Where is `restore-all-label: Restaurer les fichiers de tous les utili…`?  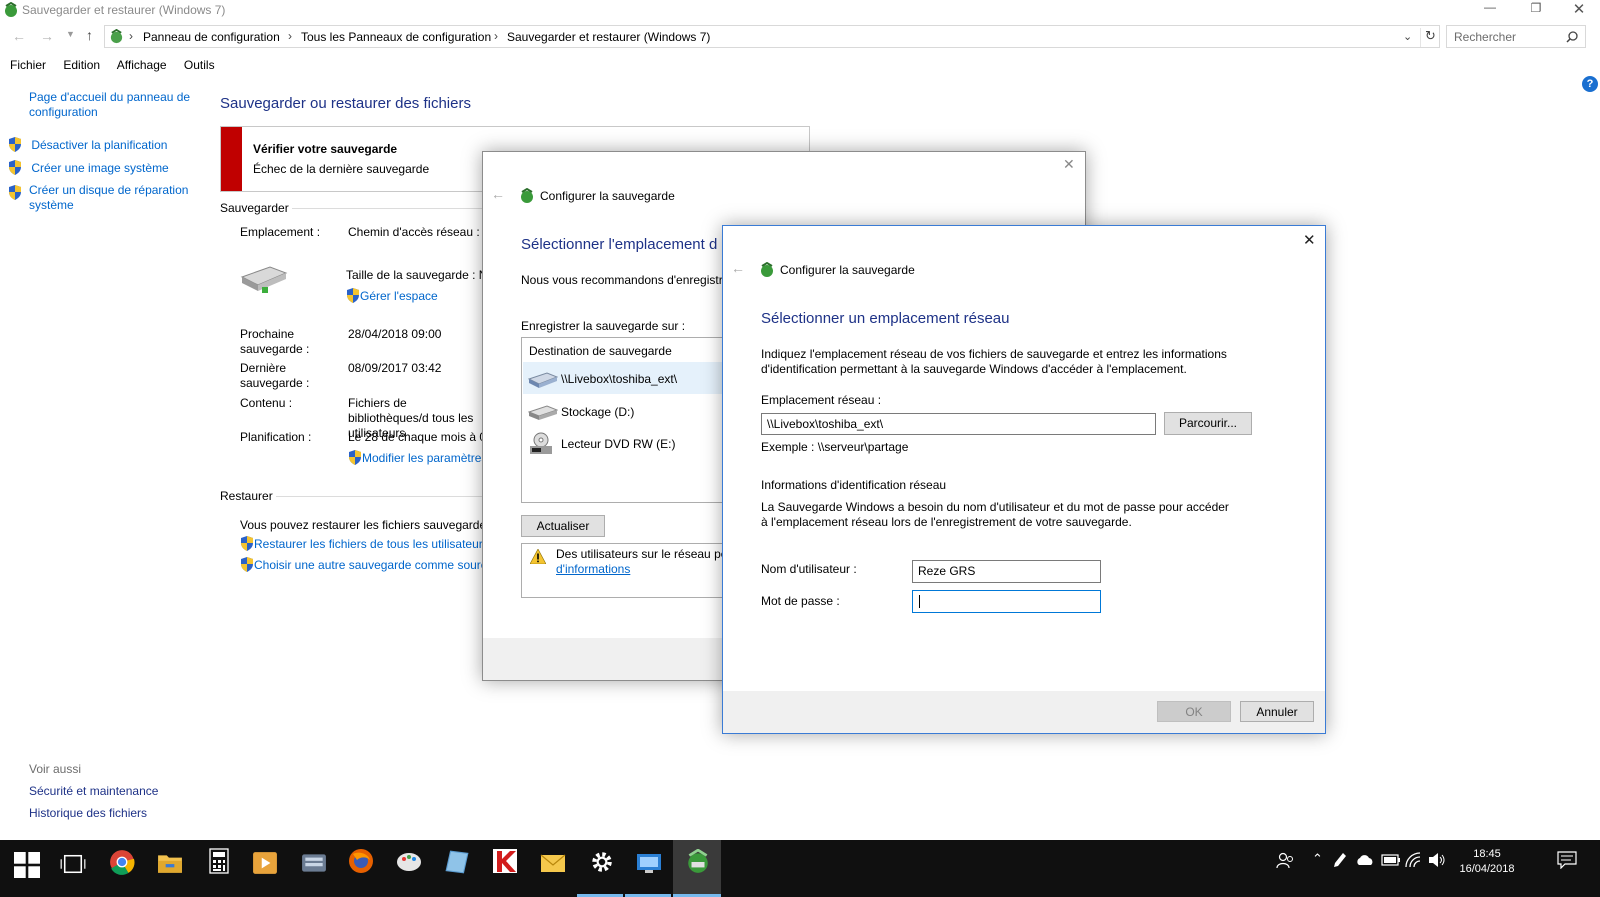
restore-all-label: Restaurer les fichiers de tous les utili… is located at coordinates (371, 544).